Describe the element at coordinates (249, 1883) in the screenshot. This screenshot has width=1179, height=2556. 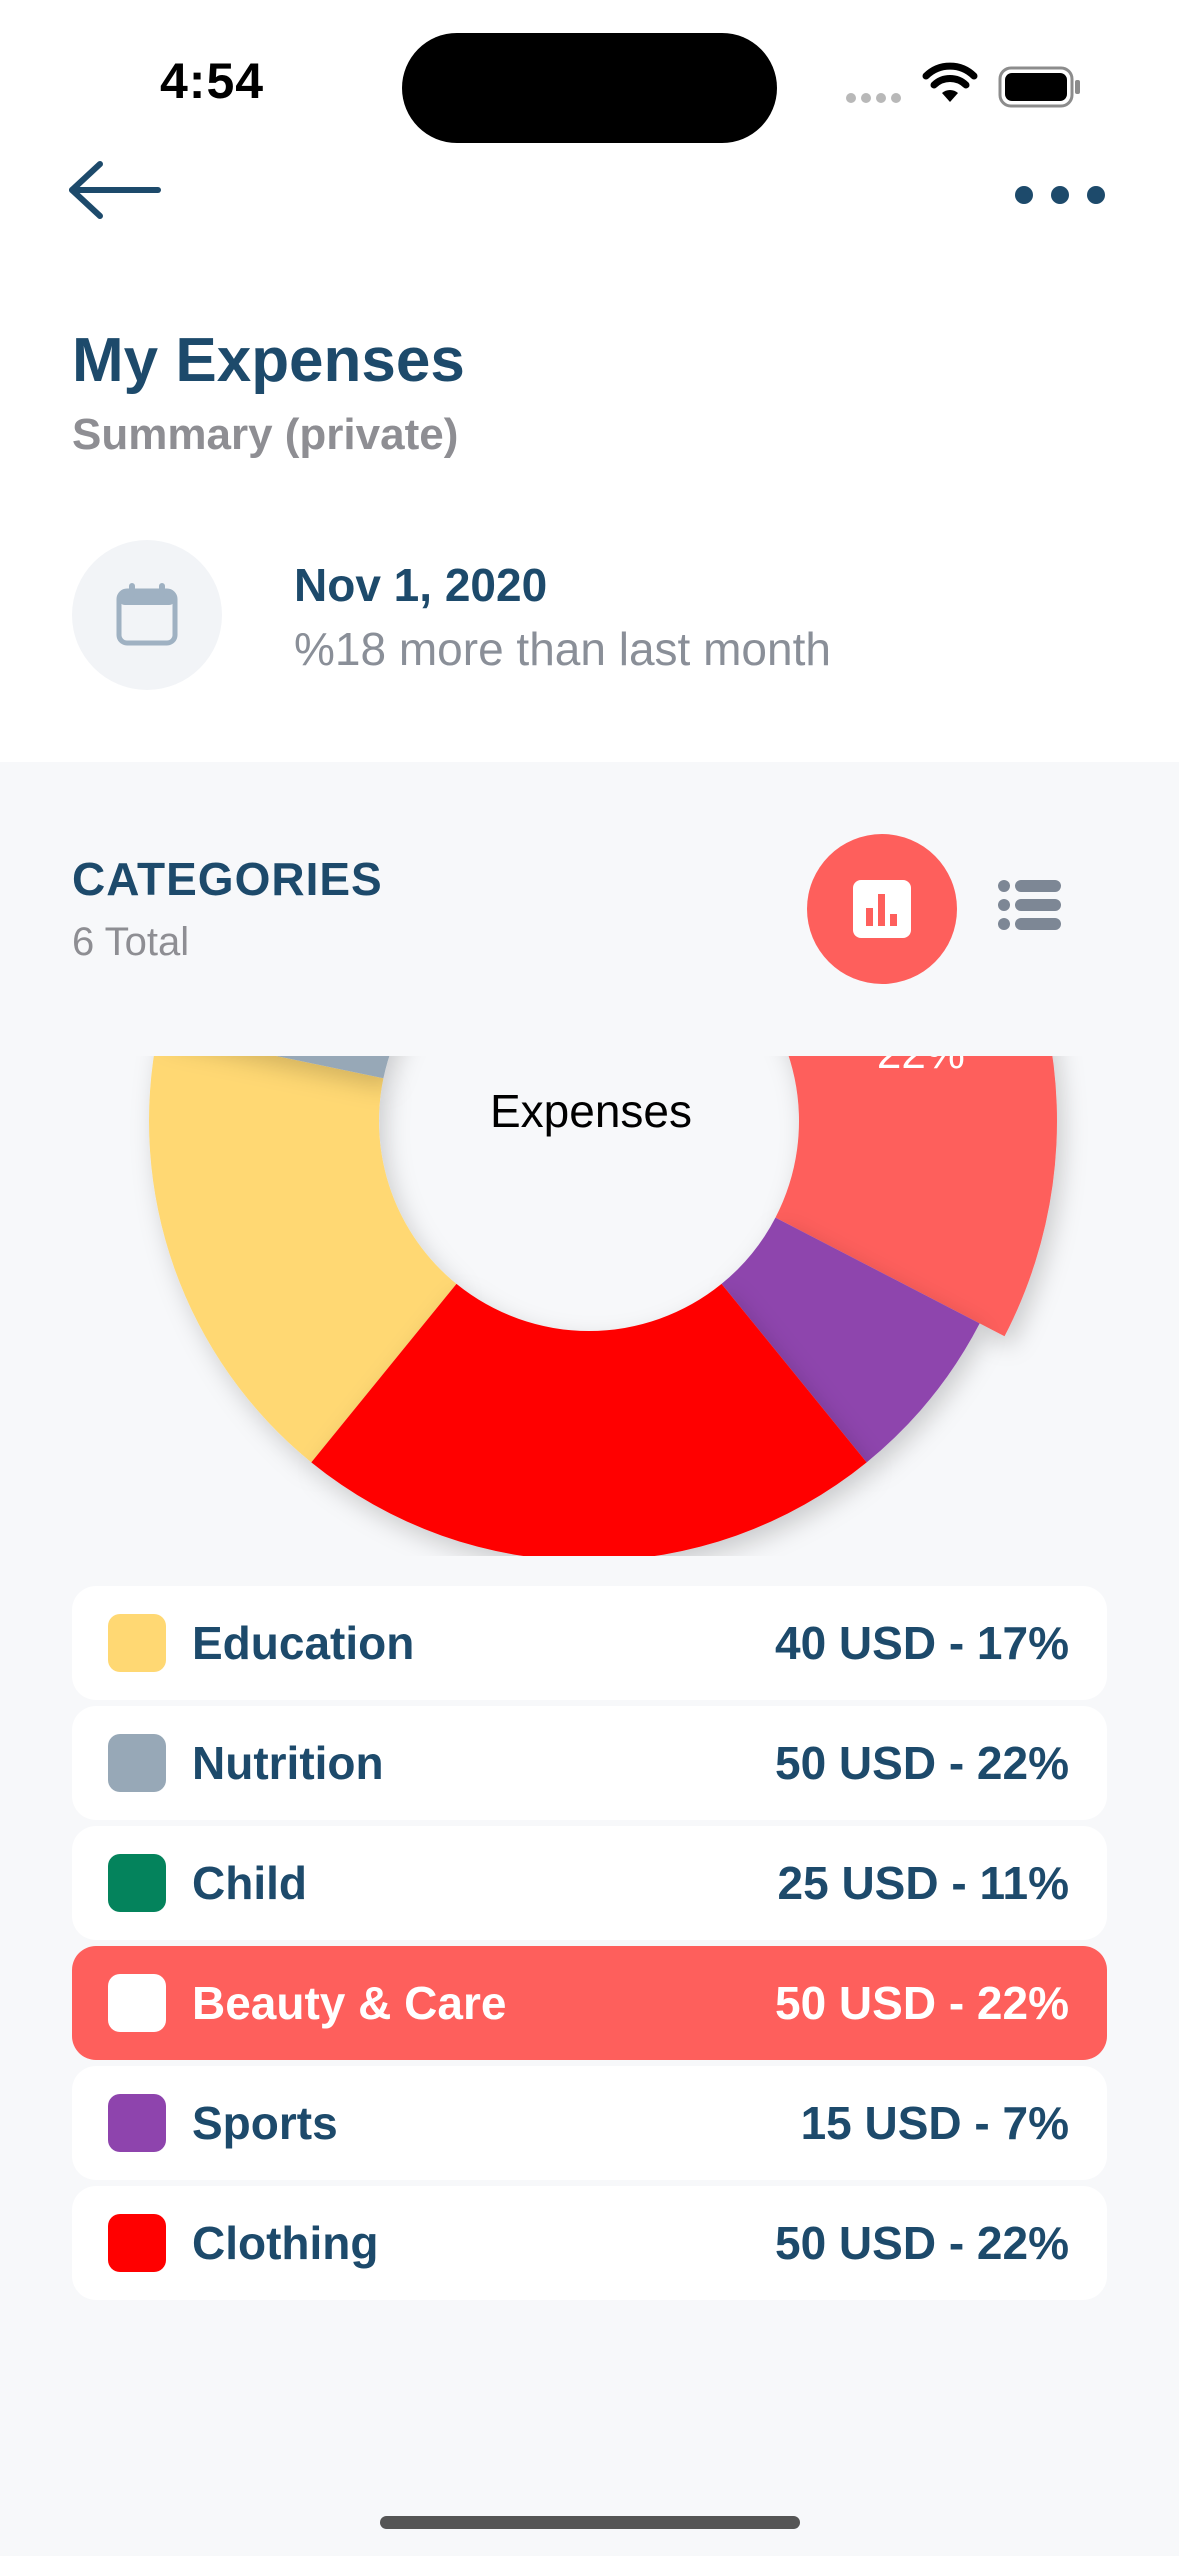
I see `legend-label: Child` at that location.